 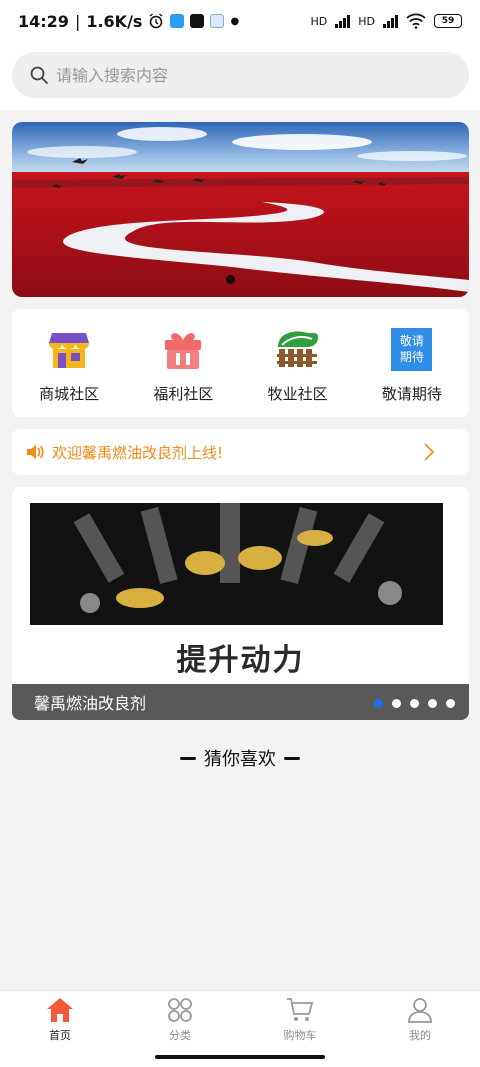 I want to click on tab-home: 首页, so click(x=60, y=1029).